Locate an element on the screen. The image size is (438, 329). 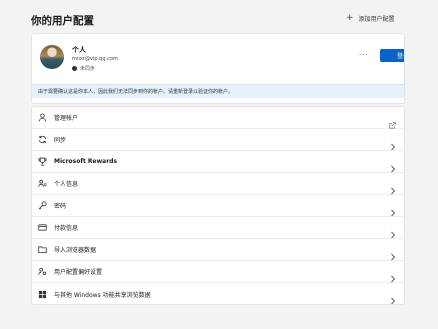
external-link-icon is located at coordinates (392, 121).